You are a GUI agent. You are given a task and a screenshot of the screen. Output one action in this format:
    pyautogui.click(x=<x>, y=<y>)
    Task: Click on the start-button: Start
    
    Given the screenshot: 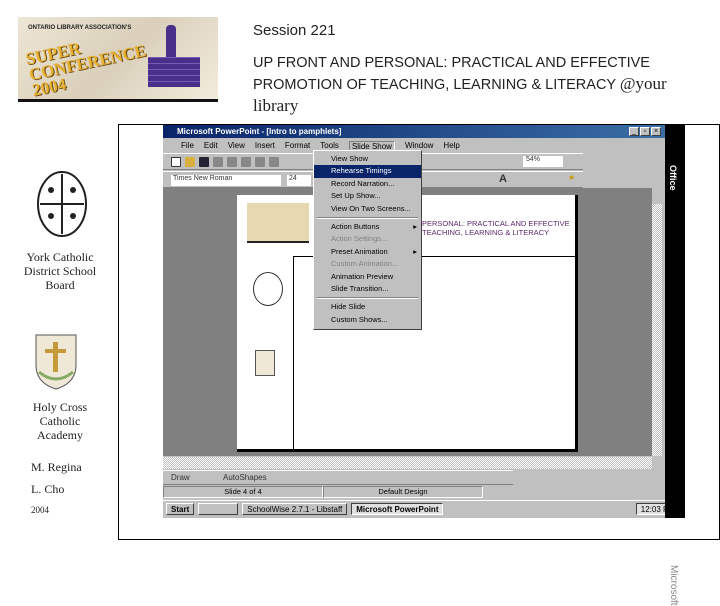 What is the action you would take?
    pyautogui.click(x=180, y=509)
    